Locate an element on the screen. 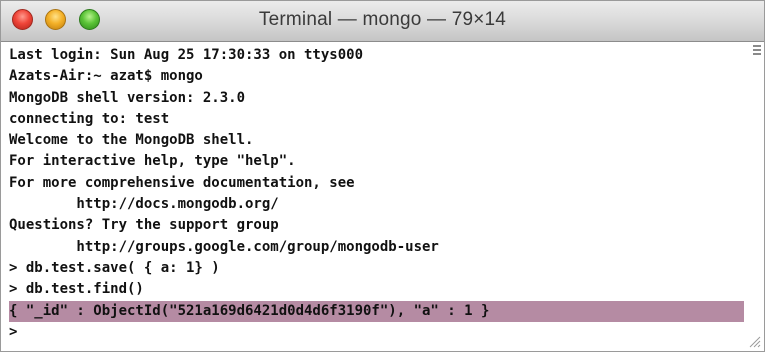 The height and width of the screenshot is (352, 765). terminal-line: MongoDB shell version: 2.3.0 is located at coordinates (127, 97).